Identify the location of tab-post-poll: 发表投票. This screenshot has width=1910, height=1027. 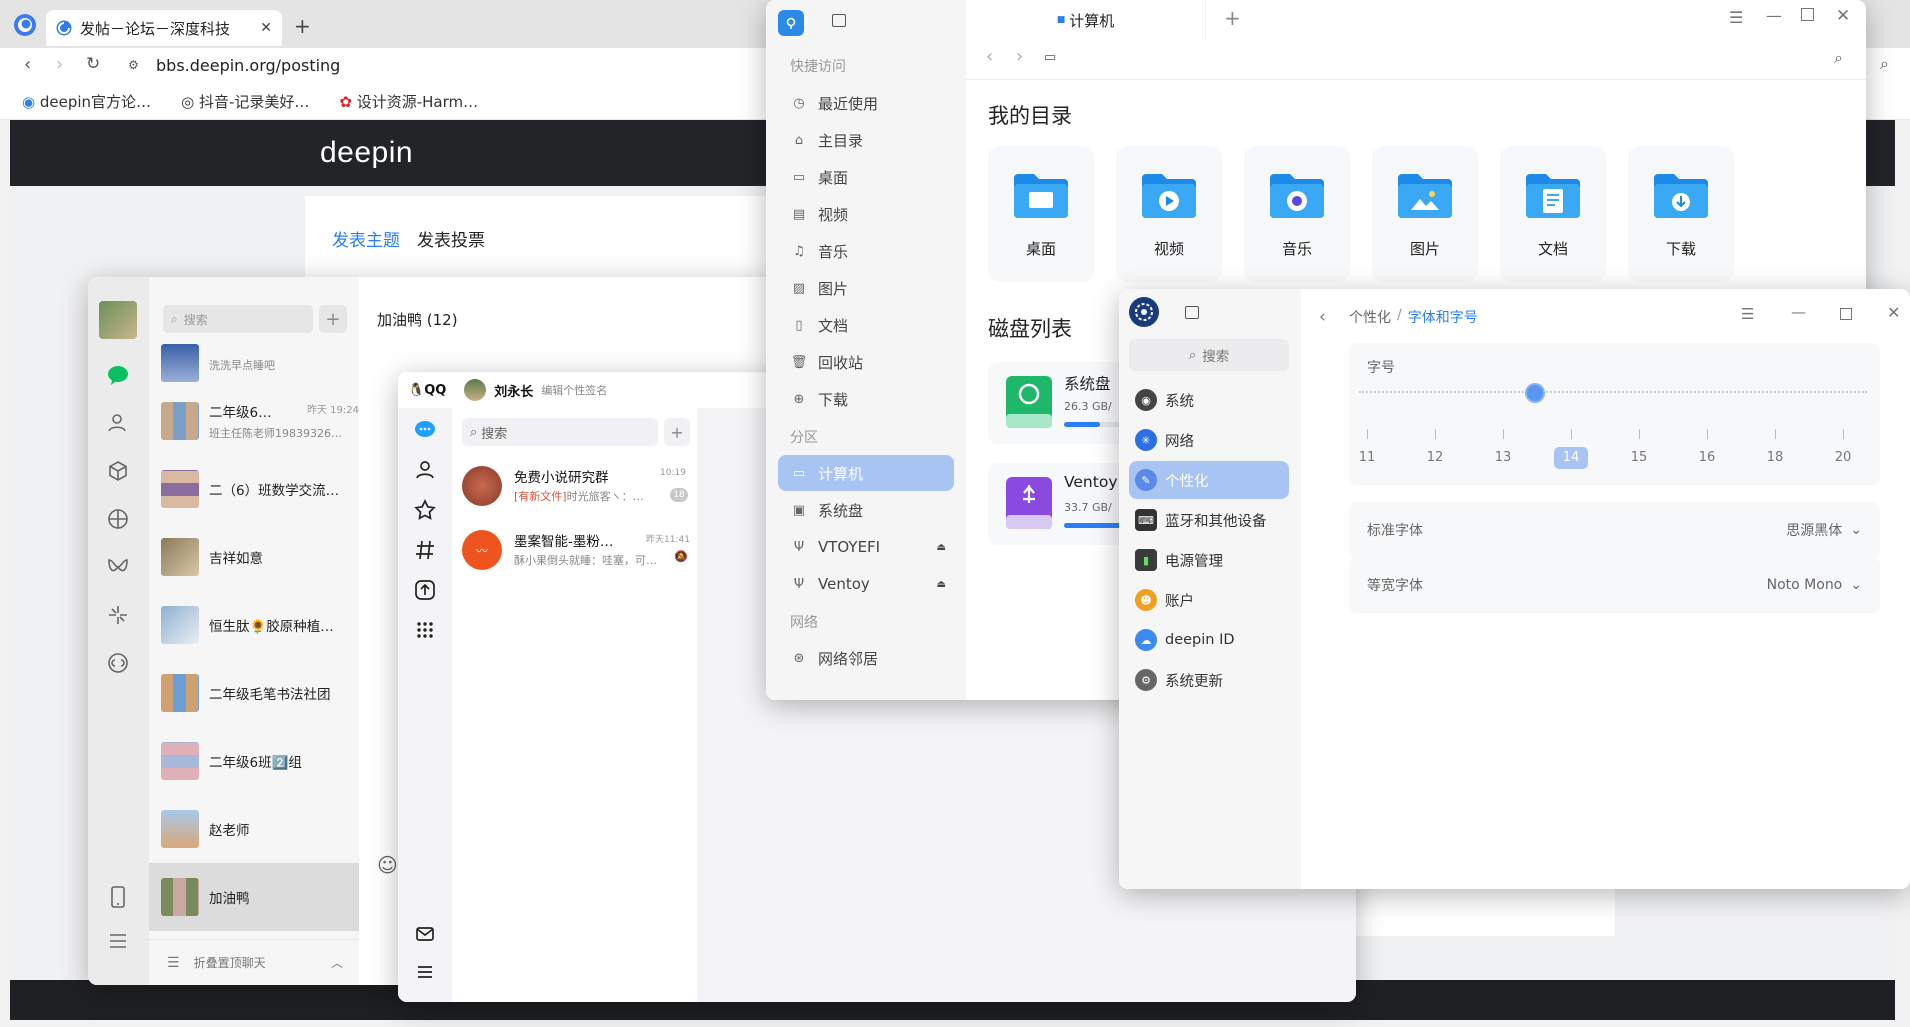
(451, 238).